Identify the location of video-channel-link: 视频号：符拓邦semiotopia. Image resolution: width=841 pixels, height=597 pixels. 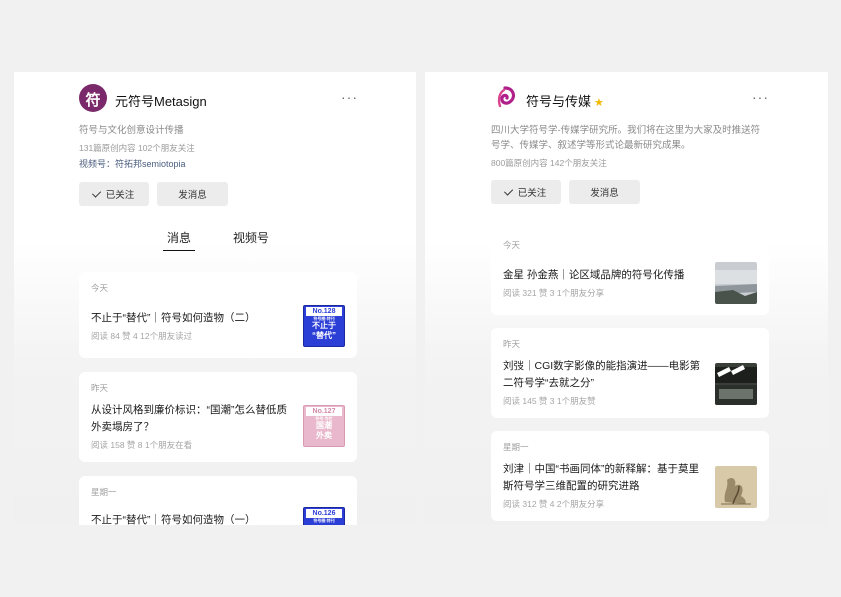
(132, 163).